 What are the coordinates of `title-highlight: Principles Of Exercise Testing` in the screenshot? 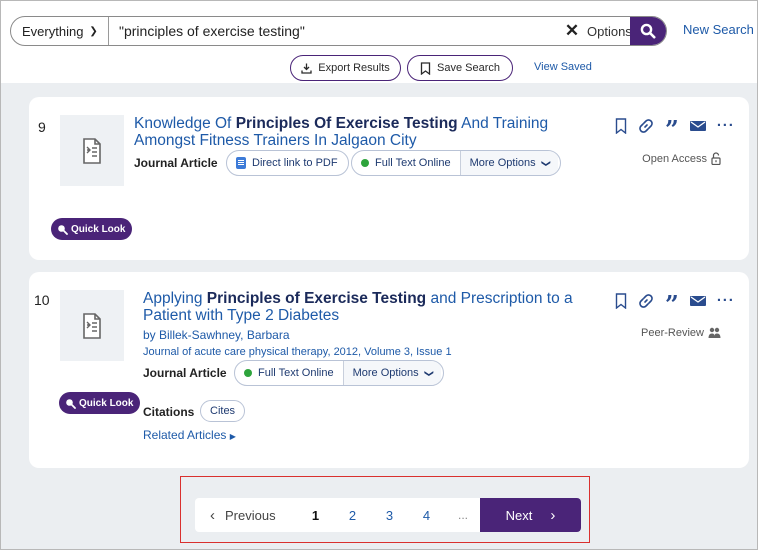 It's located at (346, 123).